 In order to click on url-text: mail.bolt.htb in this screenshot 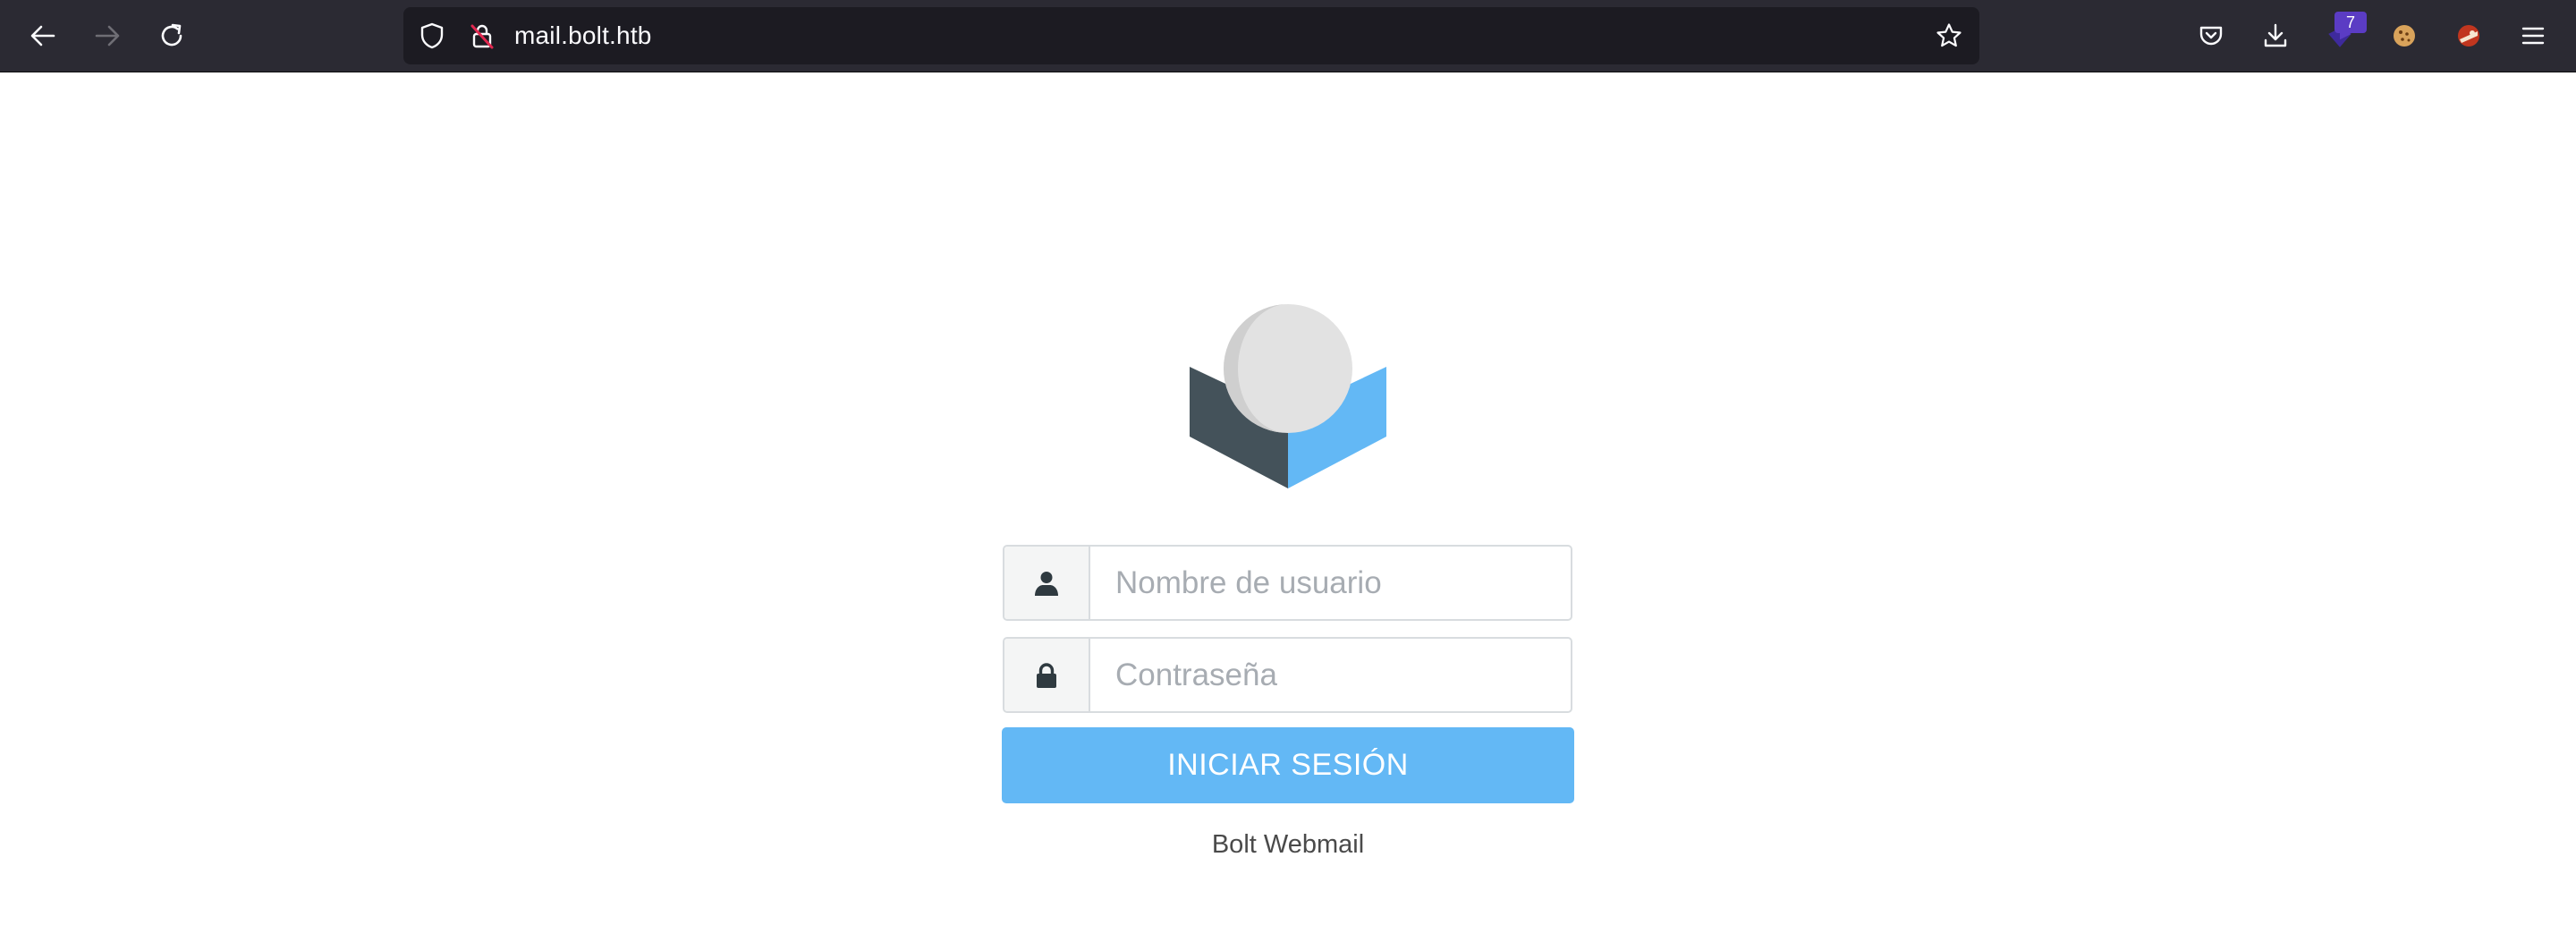, I will do `click(583, 35)`.